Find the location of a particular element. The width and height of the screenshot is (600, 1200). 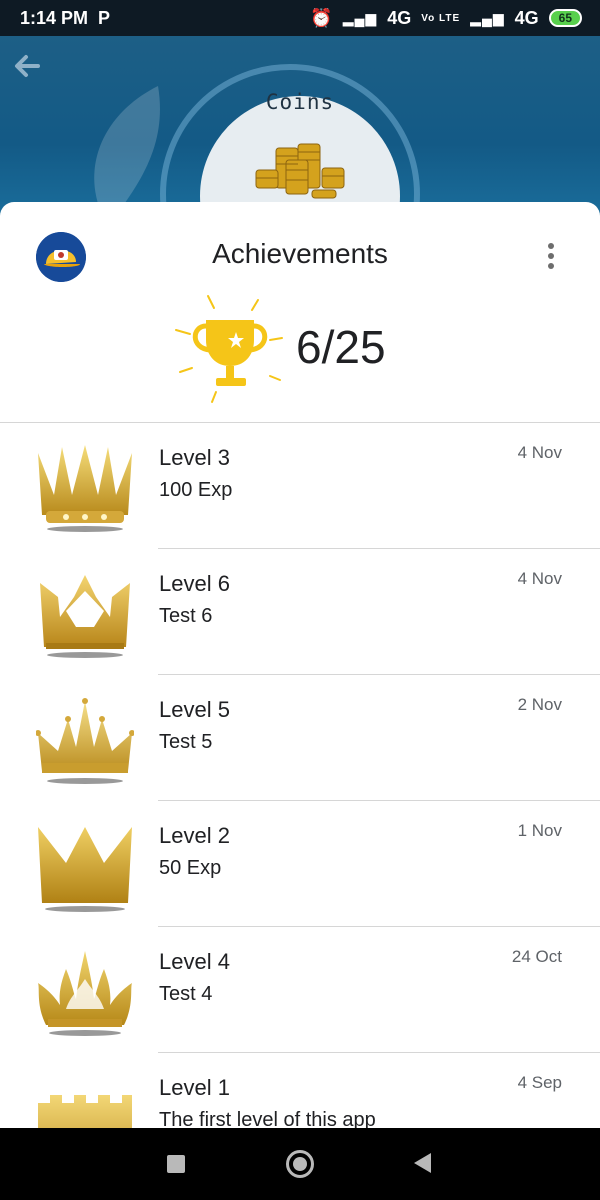

home-button is located at coordinates (300, 1164).